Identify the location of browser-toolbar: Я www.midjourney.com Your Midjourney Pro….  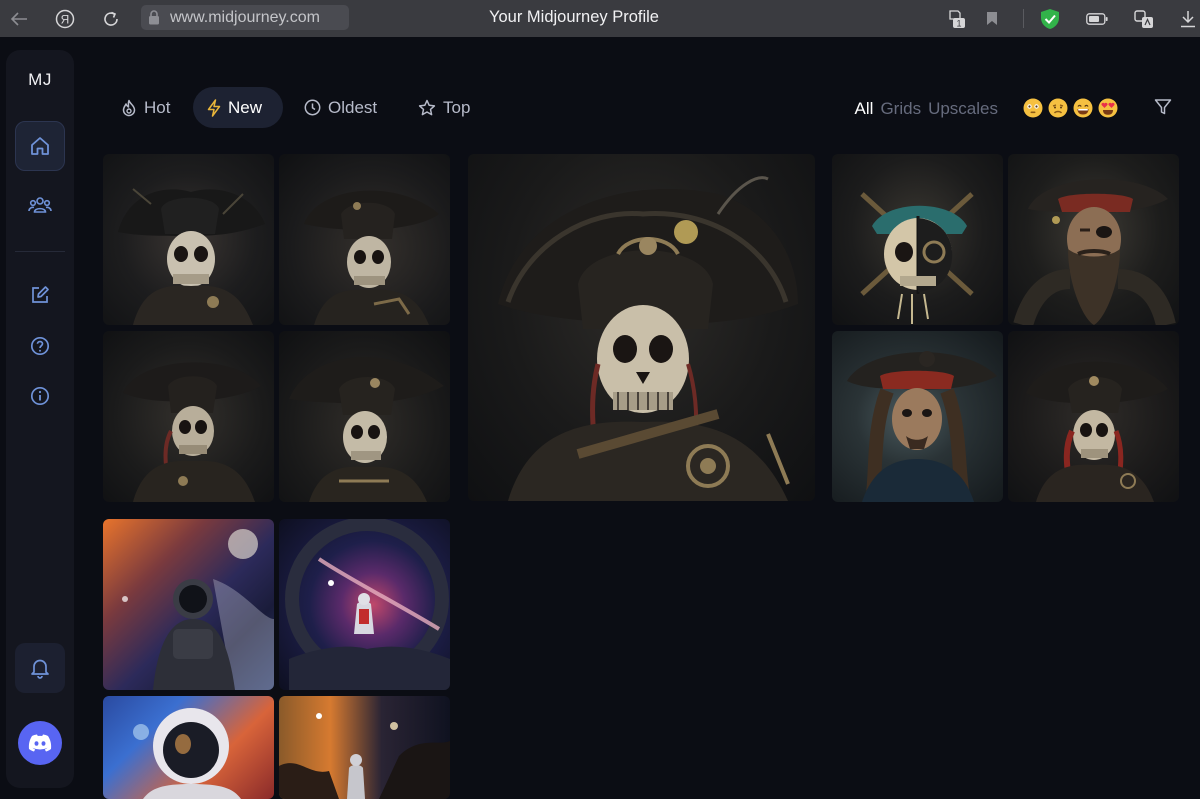
(600, 18).